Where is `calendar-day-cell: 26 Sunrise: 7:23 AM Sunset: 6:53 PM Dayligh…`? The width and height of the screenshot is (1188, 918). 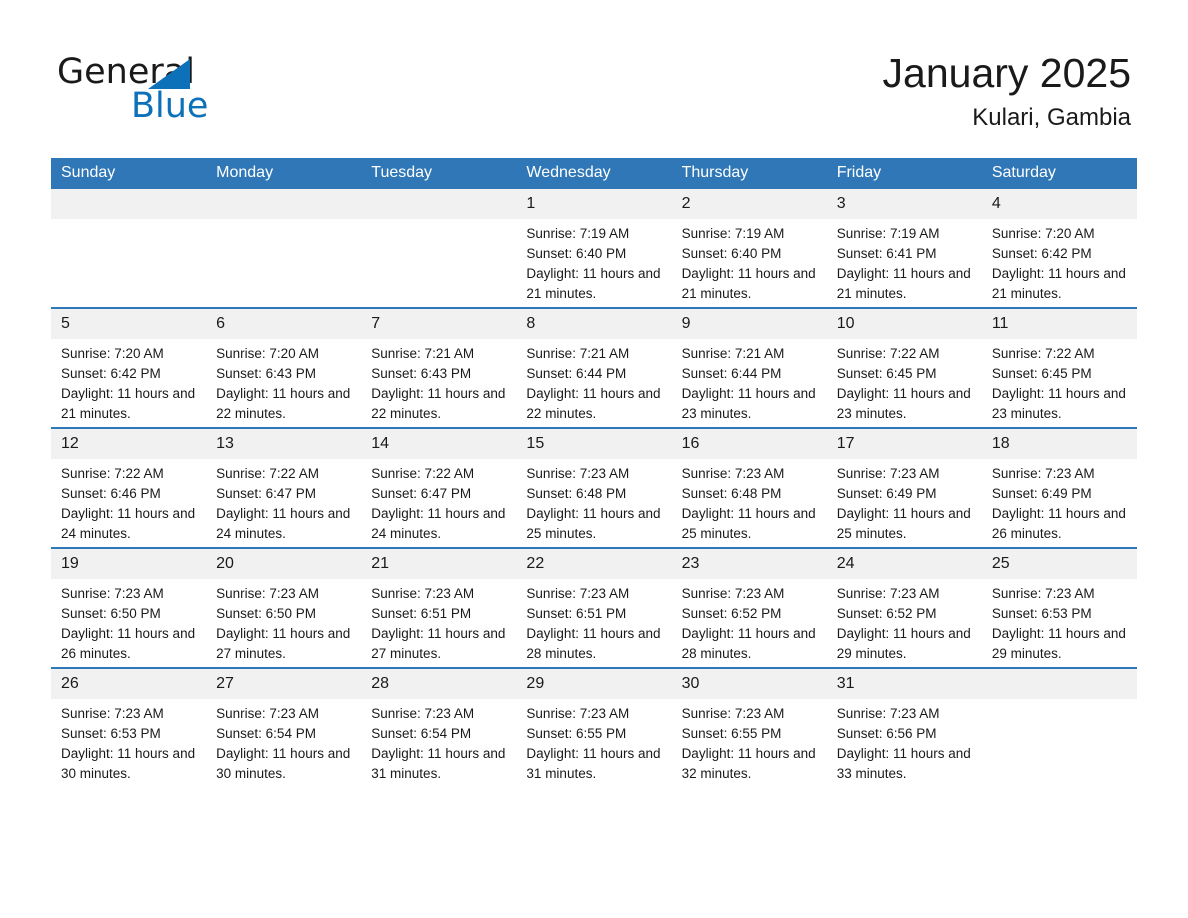 calendar-day-cell: 26 Sunrise: 7:23 AM Sunset: 6:53 PM Dayligh… is located at coordinates (129, 727).